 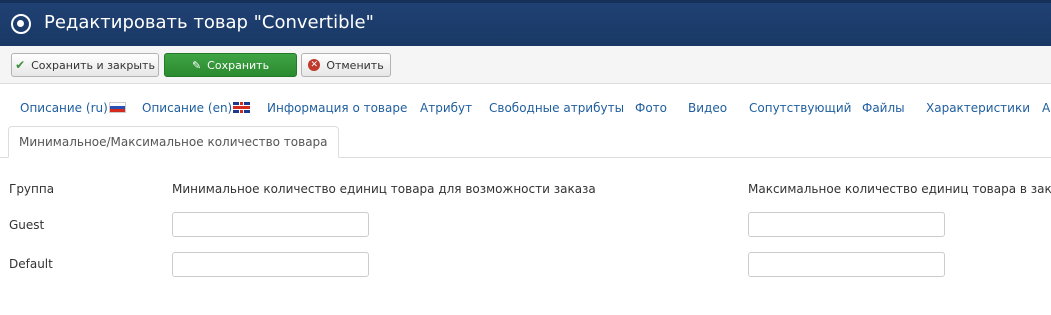 What do you see at coordinates (64, 108) in the screenshot?
I see `tab-label: Описание (ru)` at bounding box center [64, 108].